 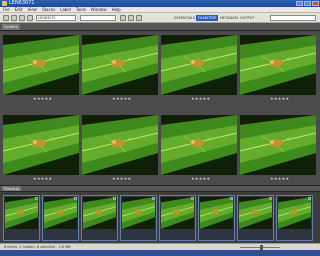 I want to click on menu-stacks: Stacks, so click(x=48, y=9).